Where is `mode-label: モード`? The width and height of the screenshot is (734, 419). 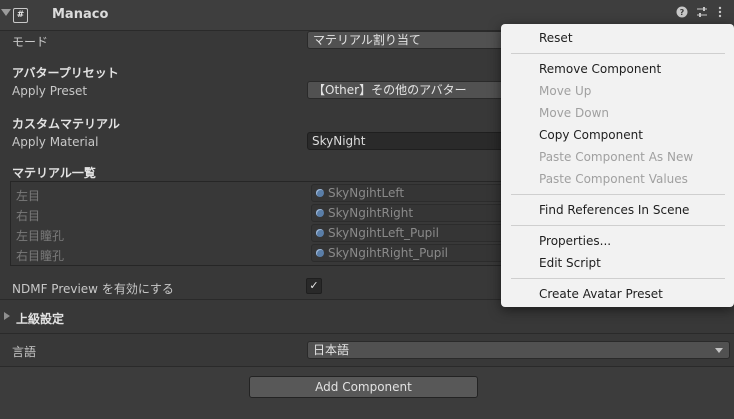
mode-label: モード is located at coordinates (30, 42).